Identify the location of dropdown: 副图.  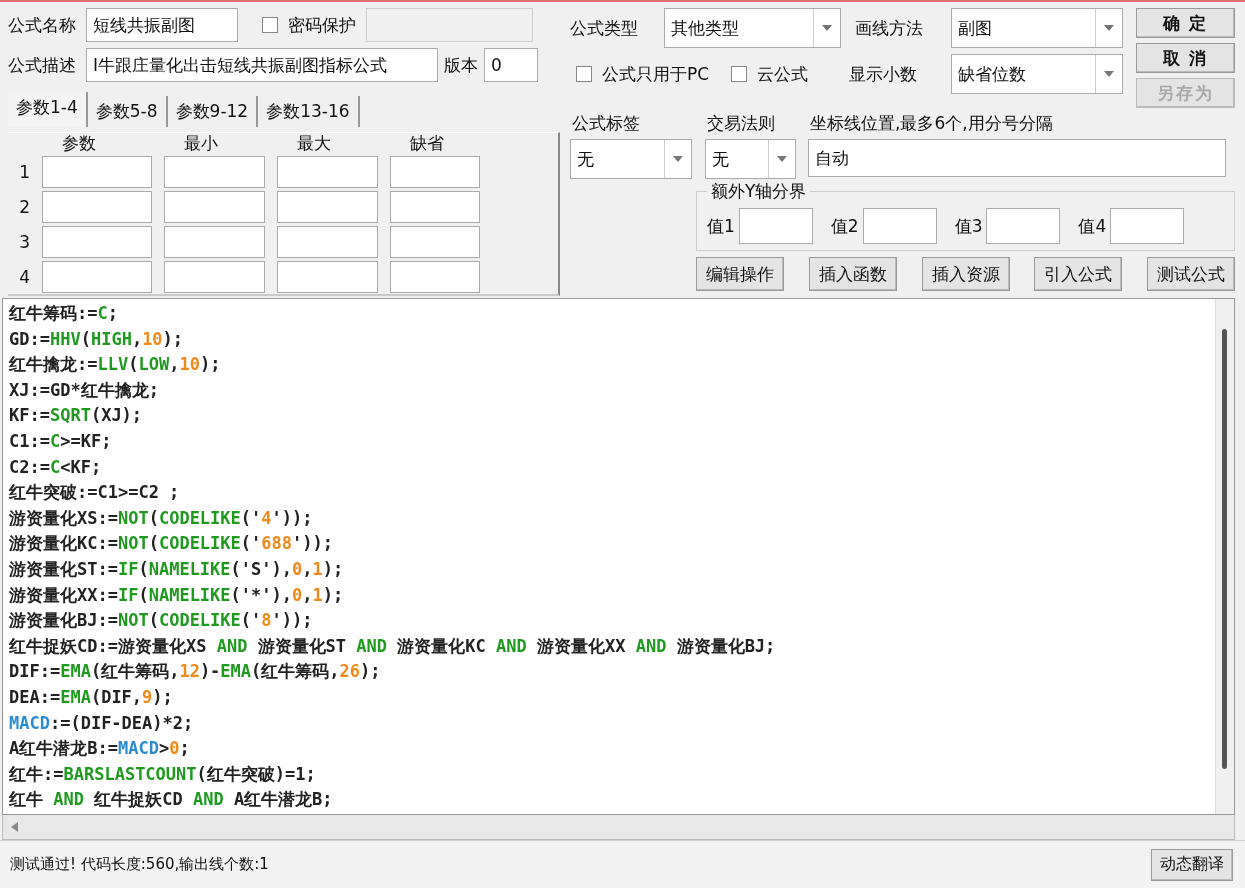
(1037, 28).